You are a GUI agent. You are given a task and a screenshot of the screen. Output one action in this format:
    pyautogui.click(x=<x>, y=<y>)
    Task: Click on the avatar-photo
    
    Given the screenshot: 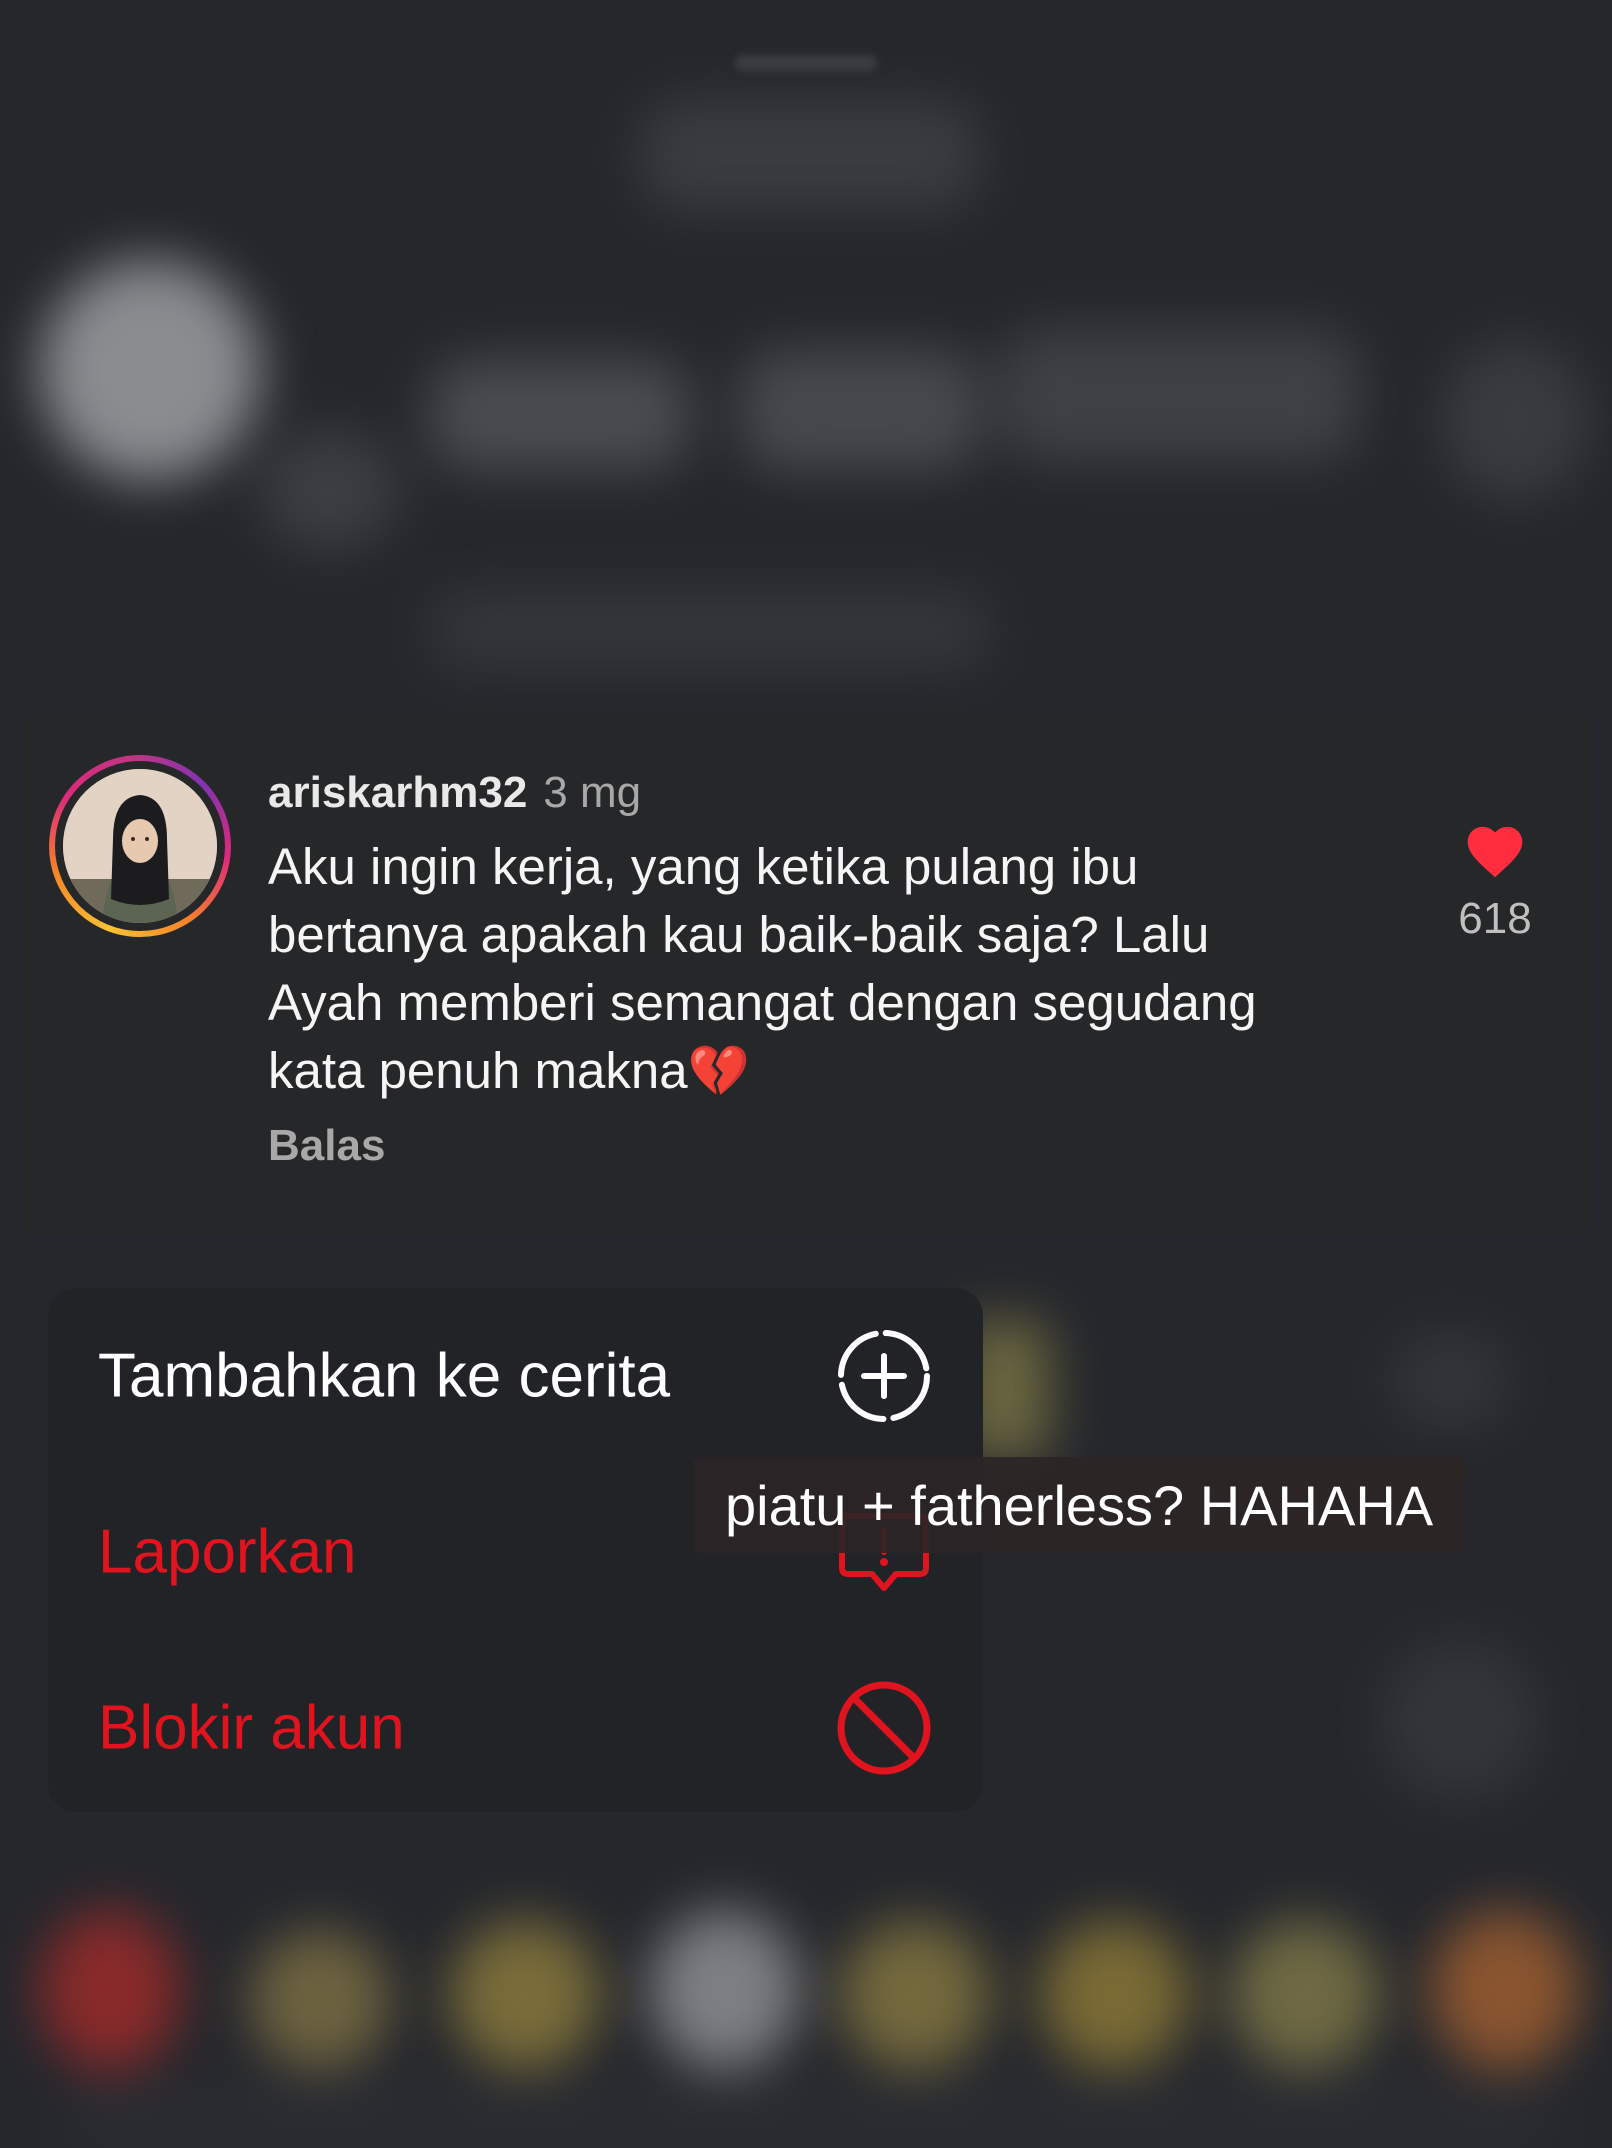 What is the action you would take?
    pyautogui.click(x=140, y=846)
    